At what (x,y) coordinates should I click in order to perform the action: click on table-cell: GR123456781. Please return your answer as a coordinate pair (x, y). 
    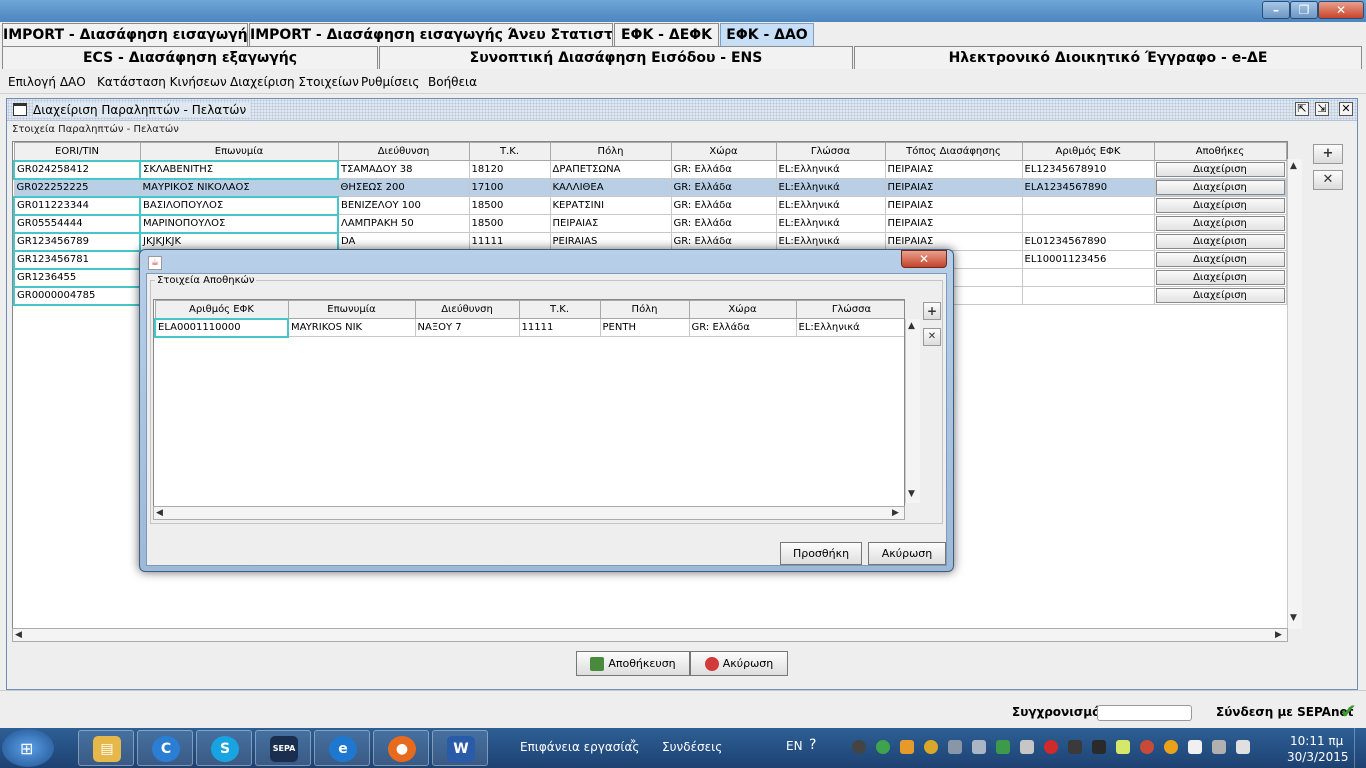
    Looking at the image, I should click on (77, 259).